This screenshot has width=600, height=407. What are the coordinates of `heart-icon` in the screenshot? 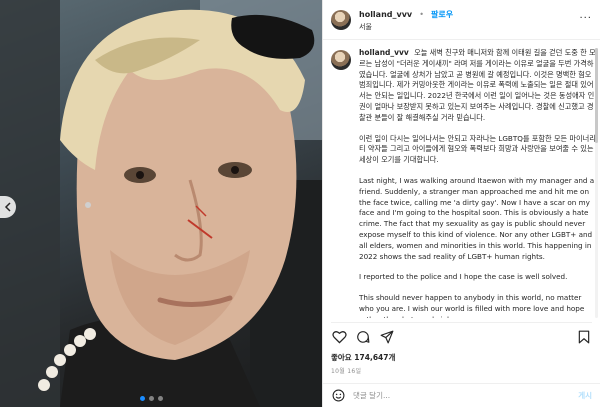 It's located at (339, 337).